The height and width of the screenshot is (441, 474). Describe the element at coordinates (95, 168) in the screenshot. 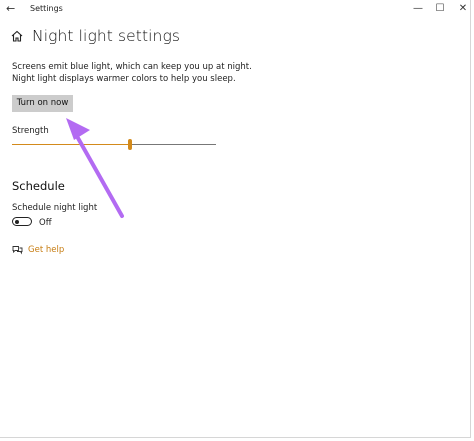

I see `purple-pointer-arrow` at that location.